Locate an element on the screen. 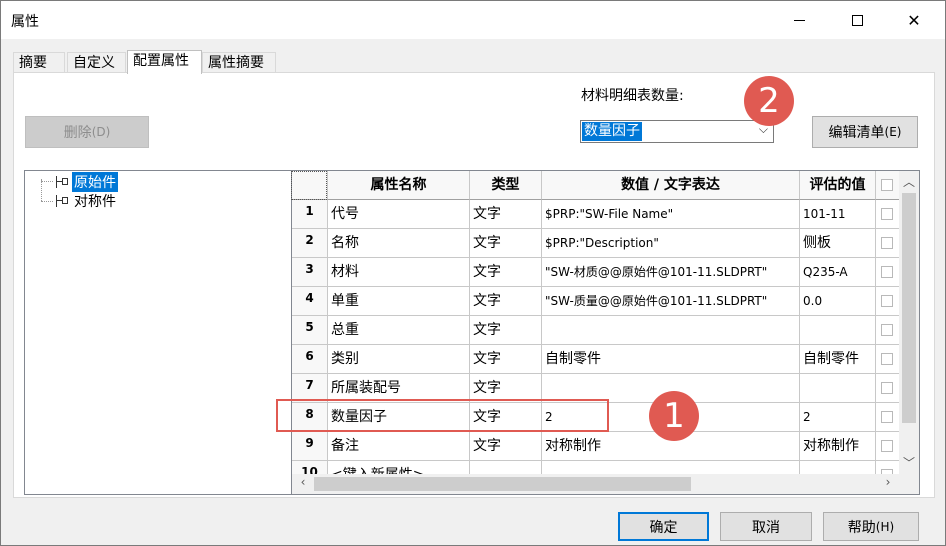  help-button: 帮助 (H) is located at coordinates (871, 526).